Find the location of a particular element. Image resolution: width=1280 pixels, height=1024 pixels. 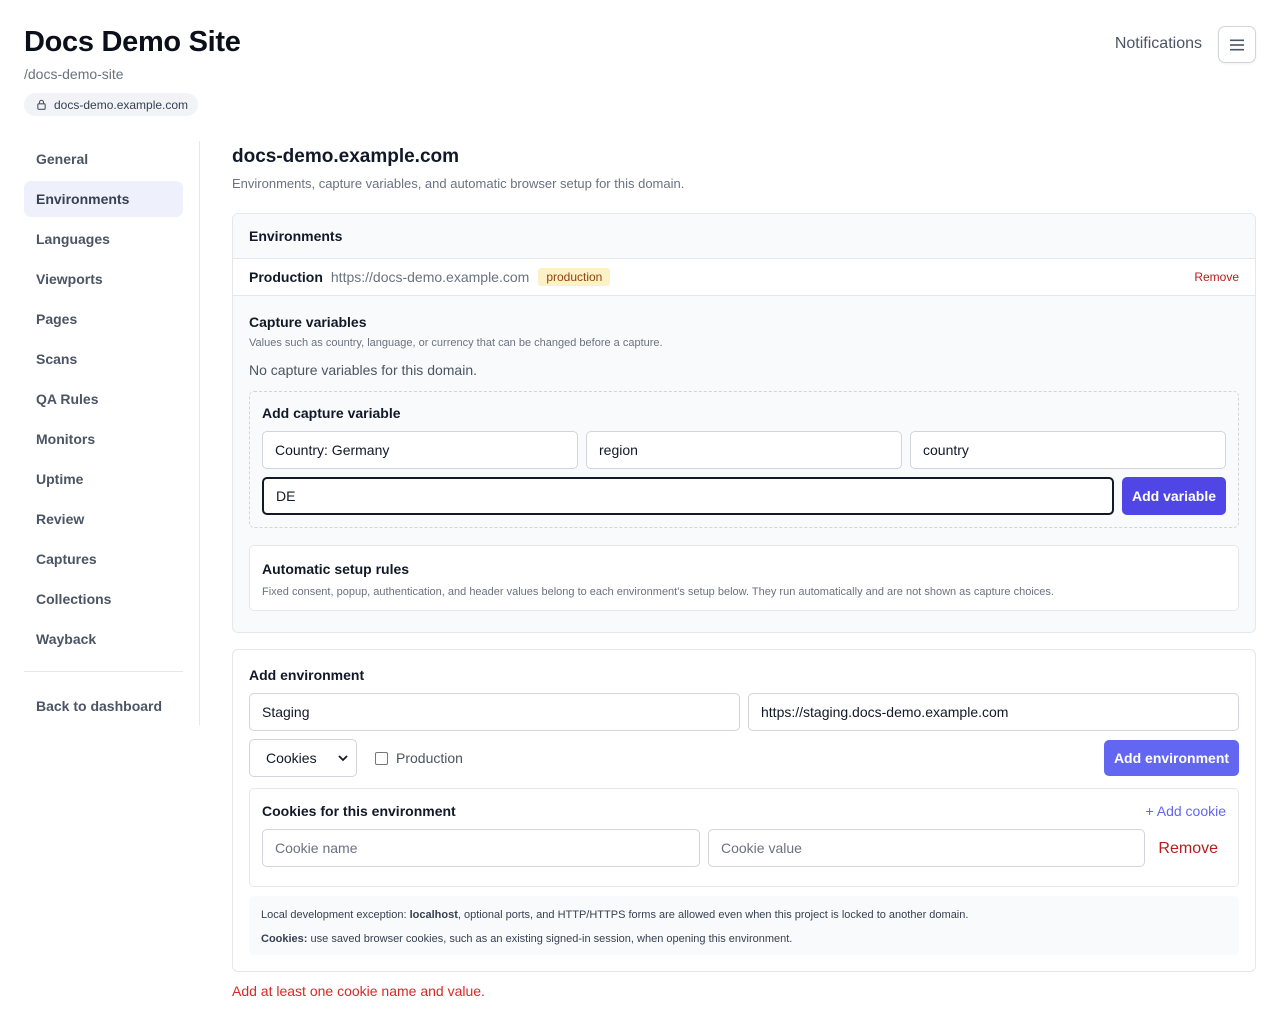

domain-badge-label: docs-demo.example.com is located at coordinates (121, 104).